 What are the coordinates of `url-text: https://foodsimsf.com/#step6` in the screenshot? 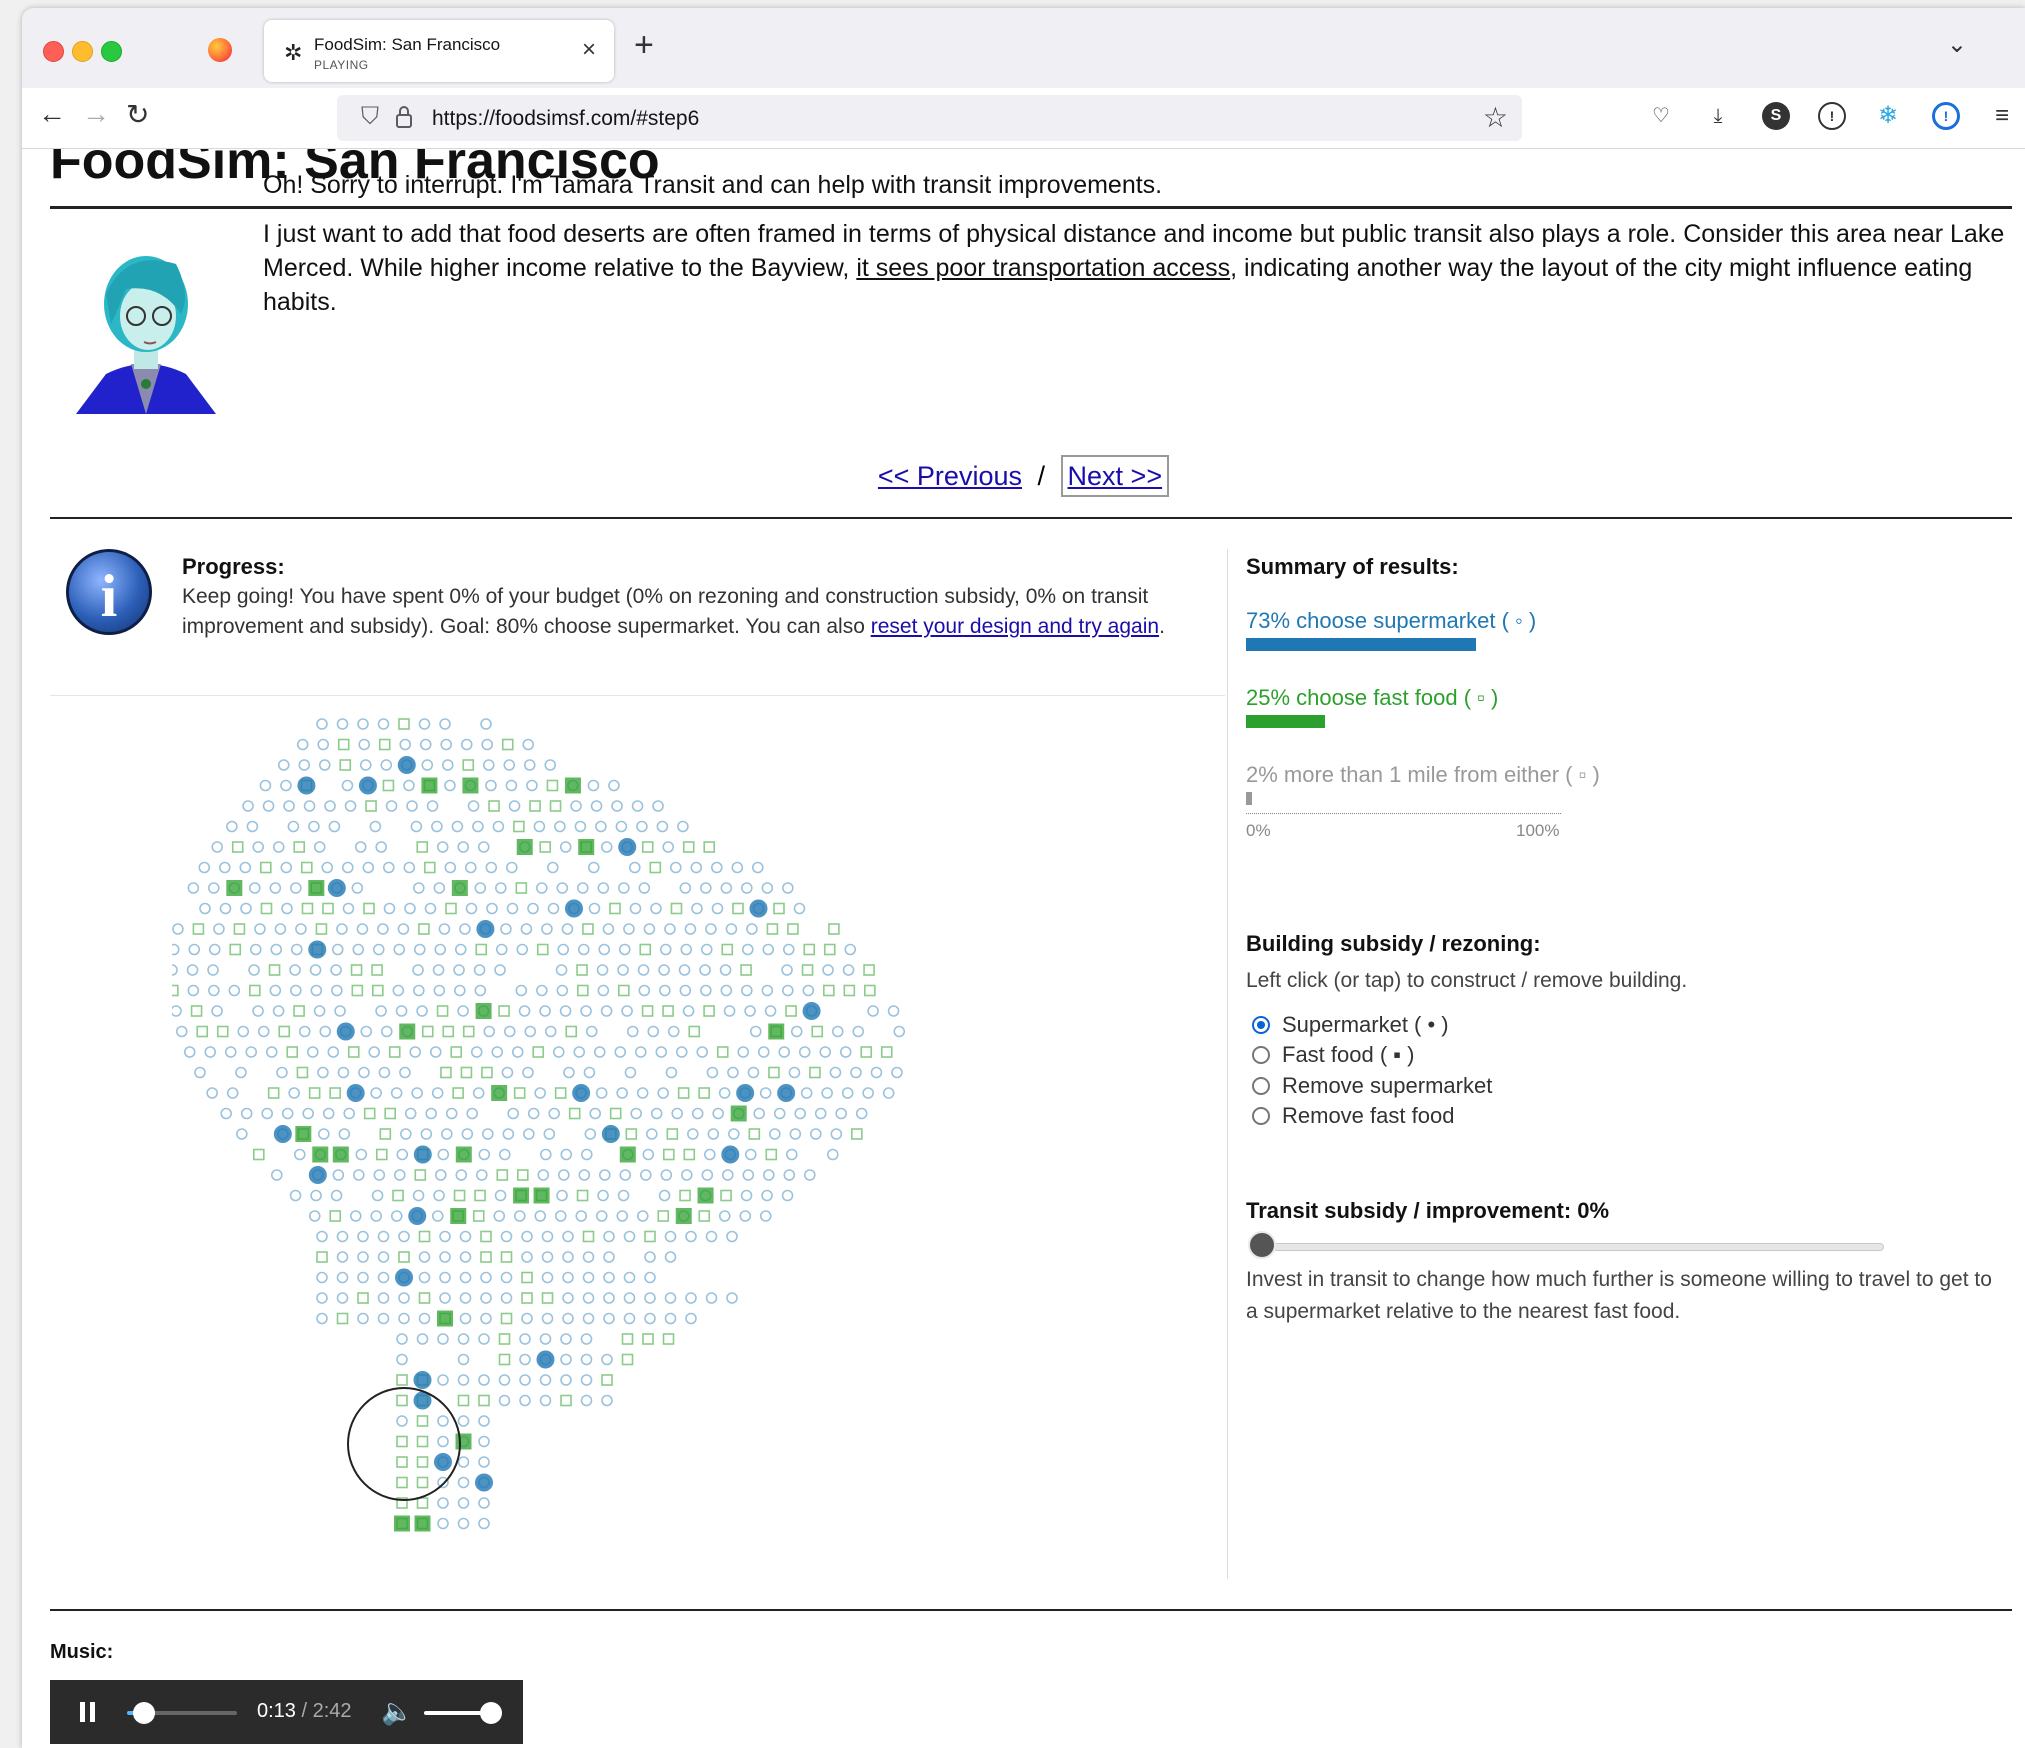 It's located at (565, 119).